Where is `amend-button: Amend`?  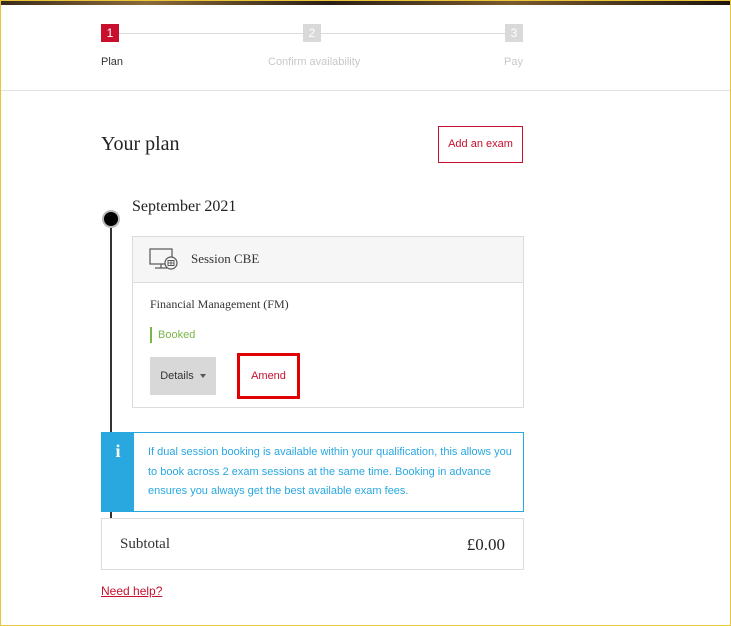
amend-button: Amend is located at coordinates (268, 376).